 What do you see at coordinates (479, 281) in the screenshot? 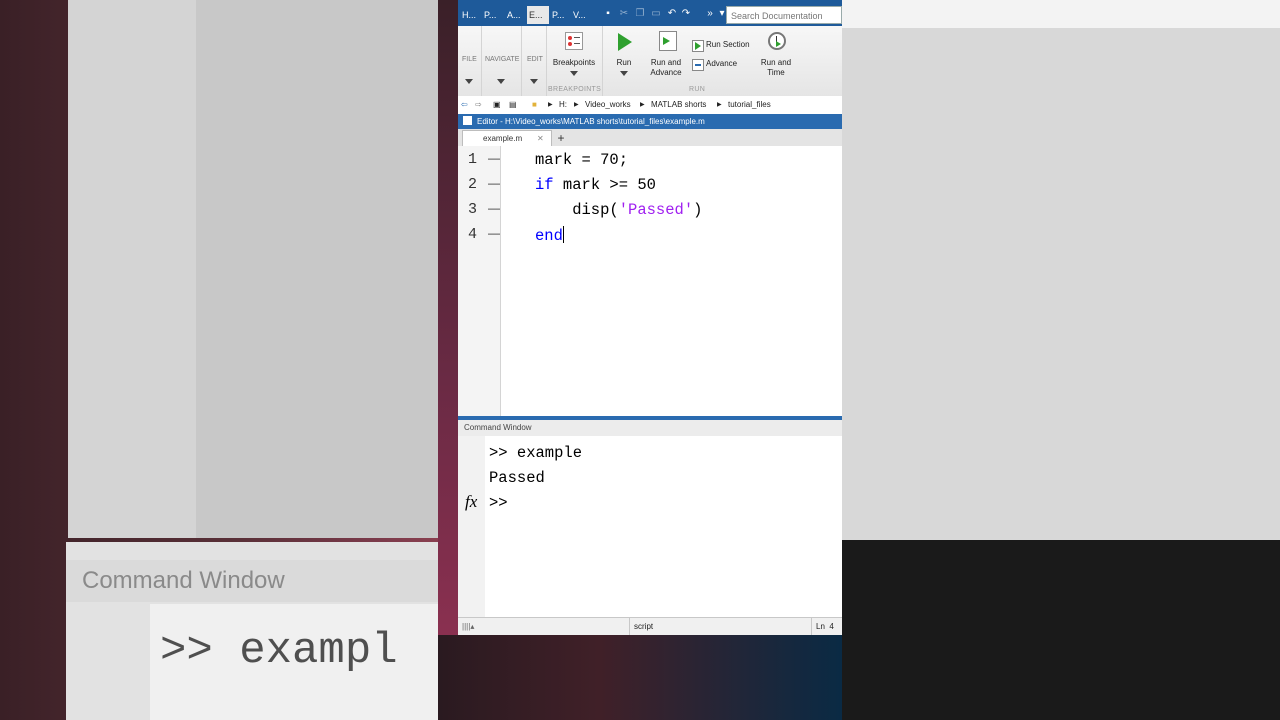
I see `line-gutter: 1 — 2 — 3 — 4 —` at bounding box center [479, 281].